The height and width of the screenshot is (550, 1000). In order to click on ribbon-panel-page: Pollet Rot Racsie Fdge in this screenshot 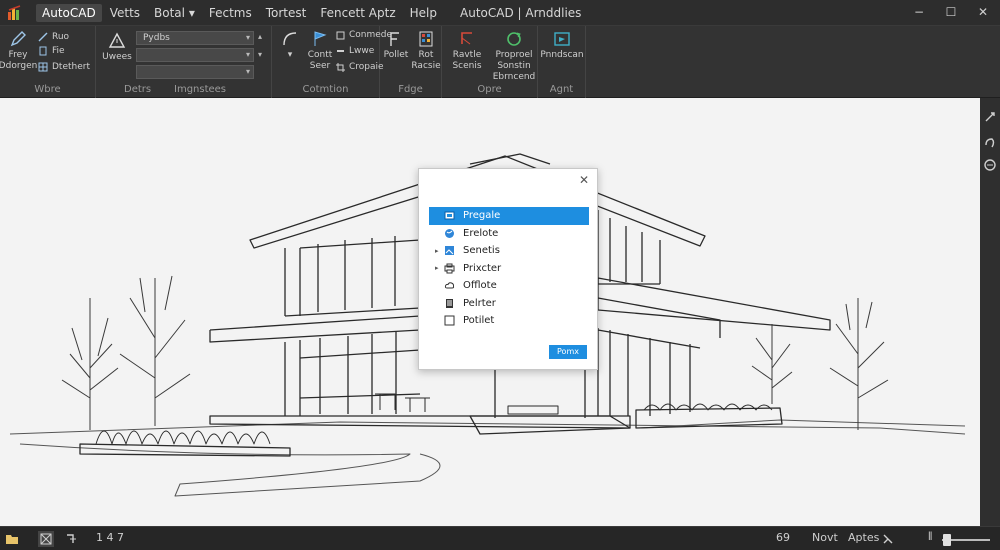, I will do `click(411, 62)`.